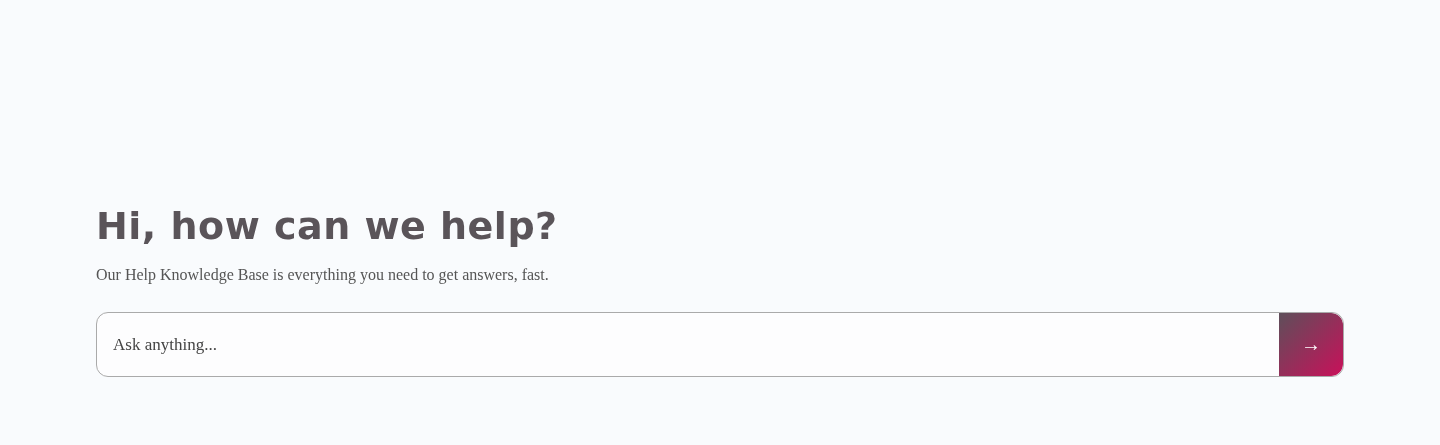 The image size is (1440, 445). What do you see at coordinates (1311, 344) in the screenshot?
I see `submit-button: →` at bounding box center [1311, 344].